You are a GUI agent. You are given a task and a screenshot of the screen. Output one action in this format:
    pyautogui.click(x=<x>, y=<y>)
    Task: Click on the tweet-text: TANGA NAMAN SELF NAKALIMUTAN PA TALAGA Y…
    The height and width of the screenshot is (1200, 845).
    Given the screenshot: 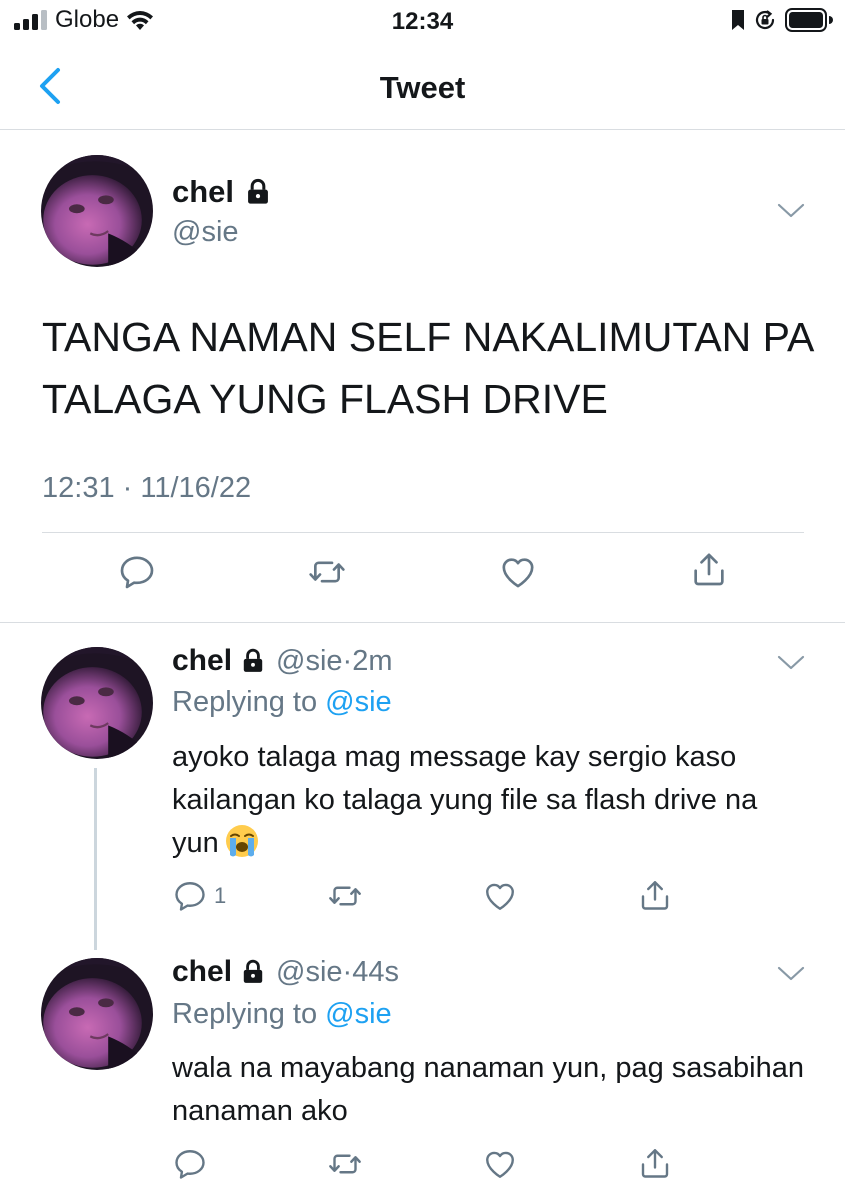 What is the action you would take?
    pyautogui.click(x=427, y=368)
    